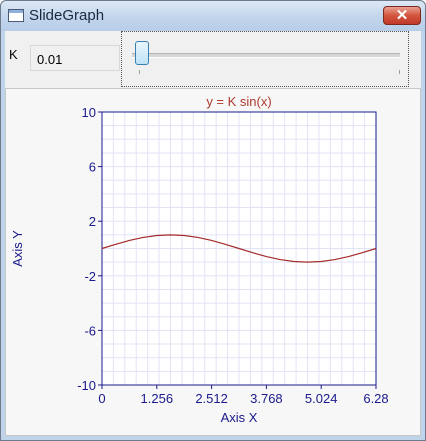 The width and height of the screenshot is (426, 441). Describe the element at coordinates (90, 276) in the screenshot. I see `y-tick-label: -2` at that location.